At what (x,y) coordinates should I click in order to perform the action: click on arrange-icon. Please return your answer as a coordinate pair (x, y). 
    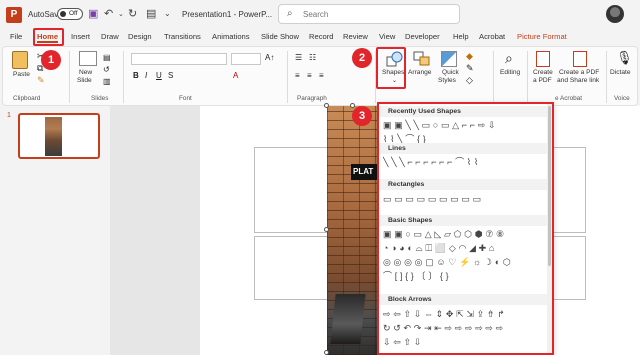
    Looking at the image, I should click on (422, 59).